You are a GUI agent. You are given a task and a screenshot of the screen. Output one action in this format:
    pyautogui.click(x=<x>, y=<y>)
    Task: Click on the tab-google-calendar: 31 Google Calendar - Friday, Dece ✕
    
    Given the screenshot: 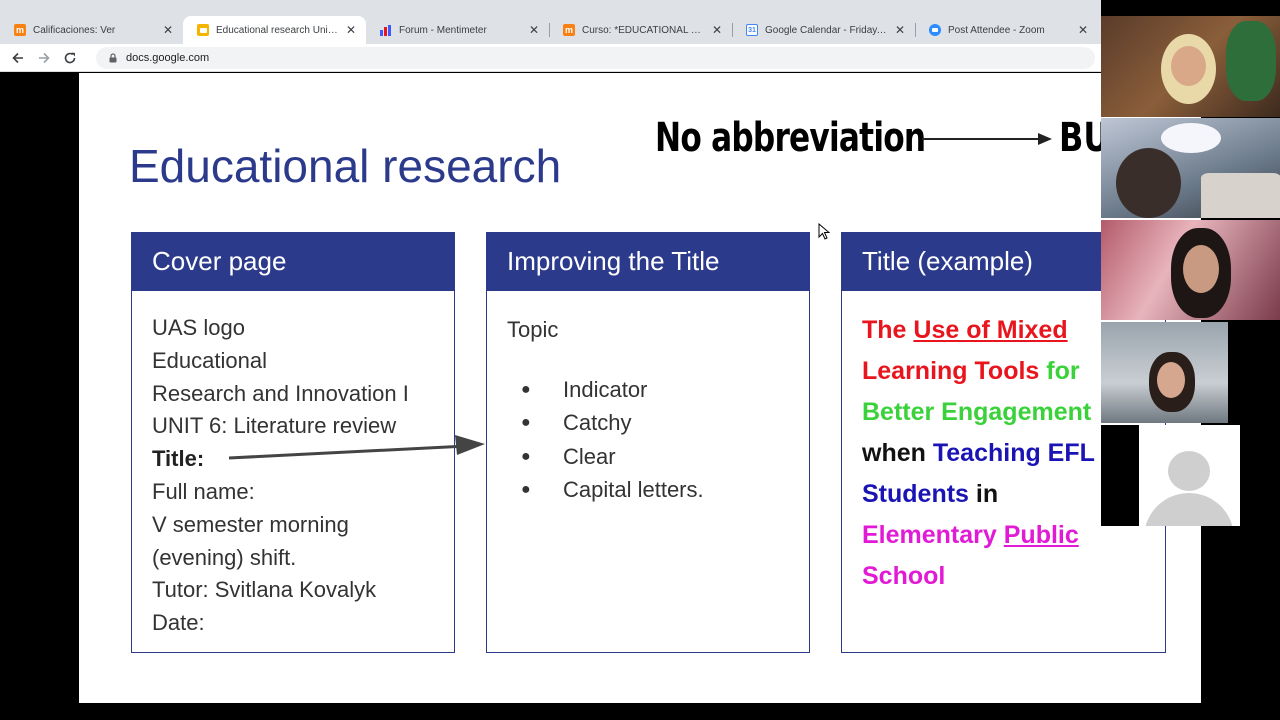 What is the action you would take?
    pyautogui.click(x=823, y=30)
    